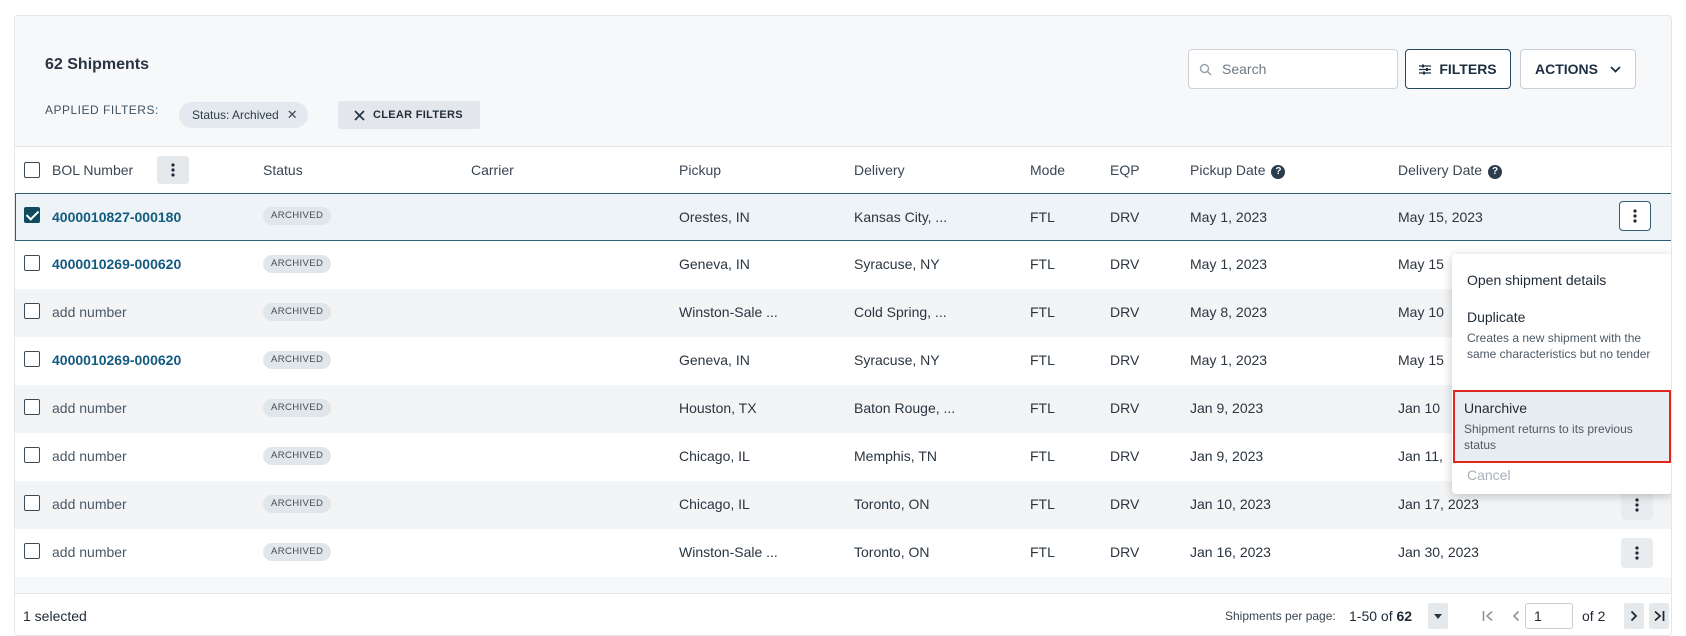  Describe the element at coordinates (1280, 616) in the screenshot. I see `per-page-label: Shipments per page:` at that location.